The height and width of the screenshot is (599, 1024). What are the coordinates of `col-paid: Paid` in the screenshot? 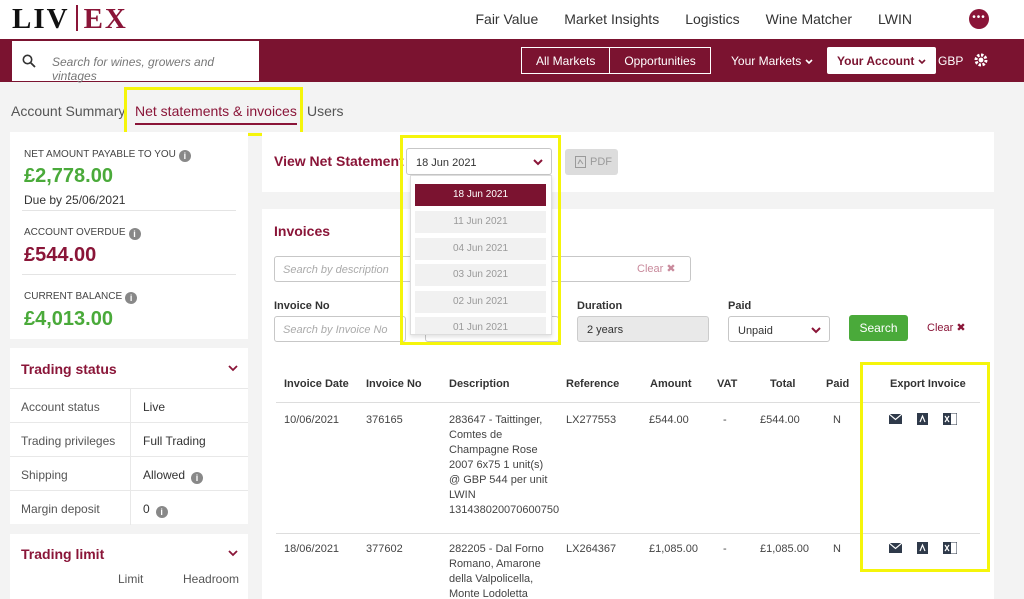 It's located at (838, 384).